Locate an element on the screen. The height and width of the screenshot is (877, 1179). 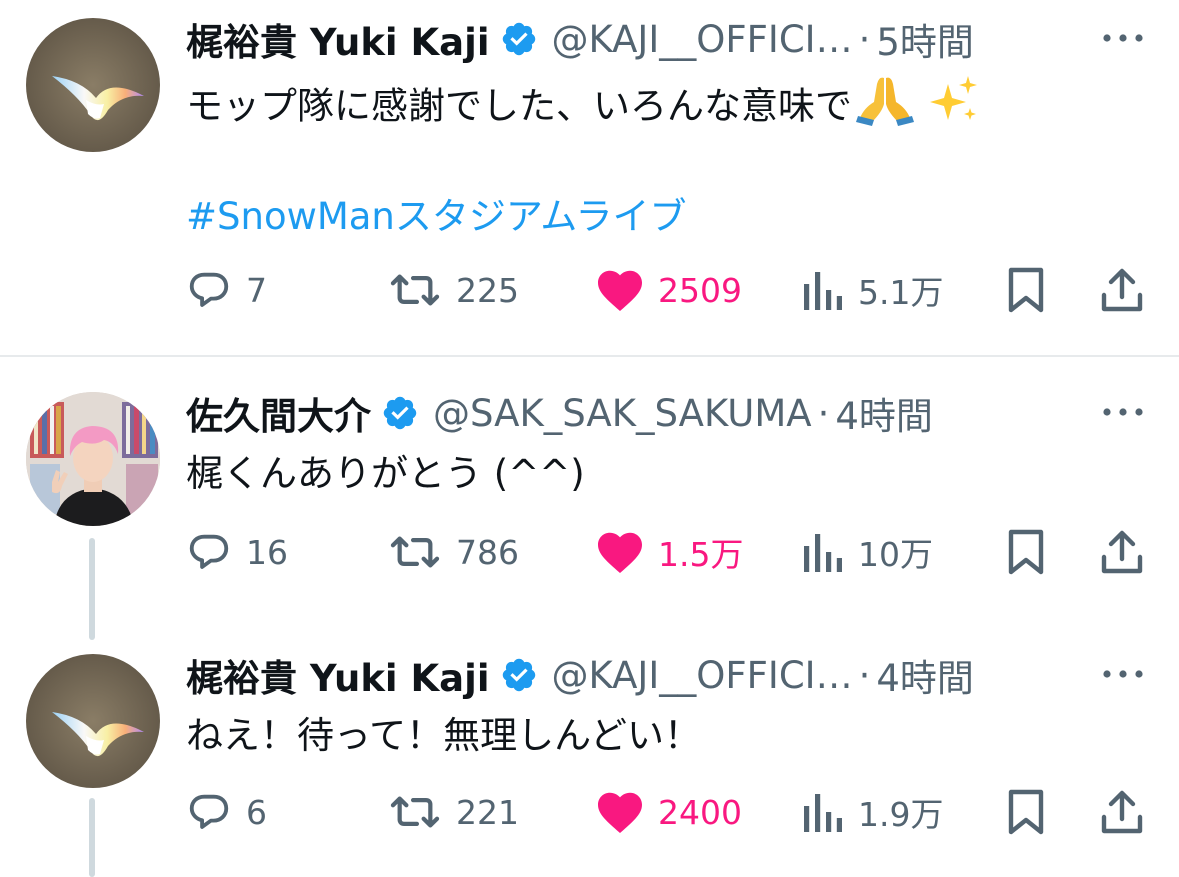
retweet-button: 225 is located at coordinates (453, 290).